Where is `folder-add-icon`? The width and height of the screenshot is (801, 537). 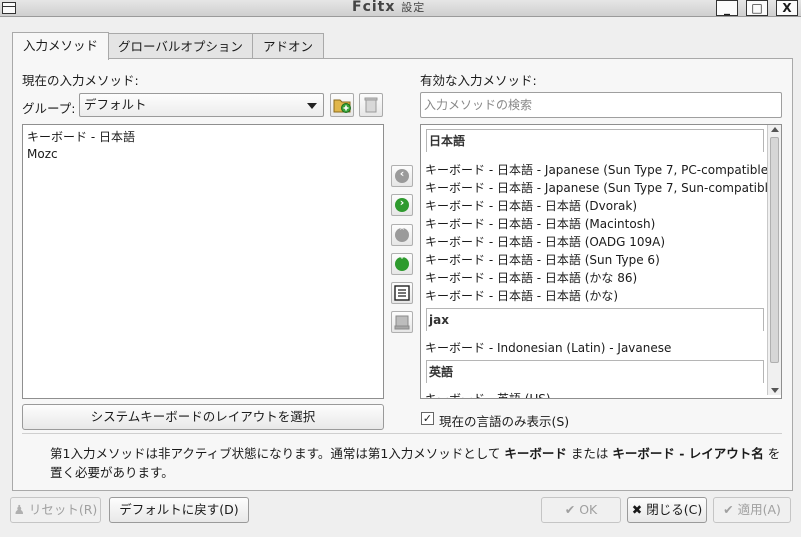
folder-add-icon is located at coordinates (342, 106).